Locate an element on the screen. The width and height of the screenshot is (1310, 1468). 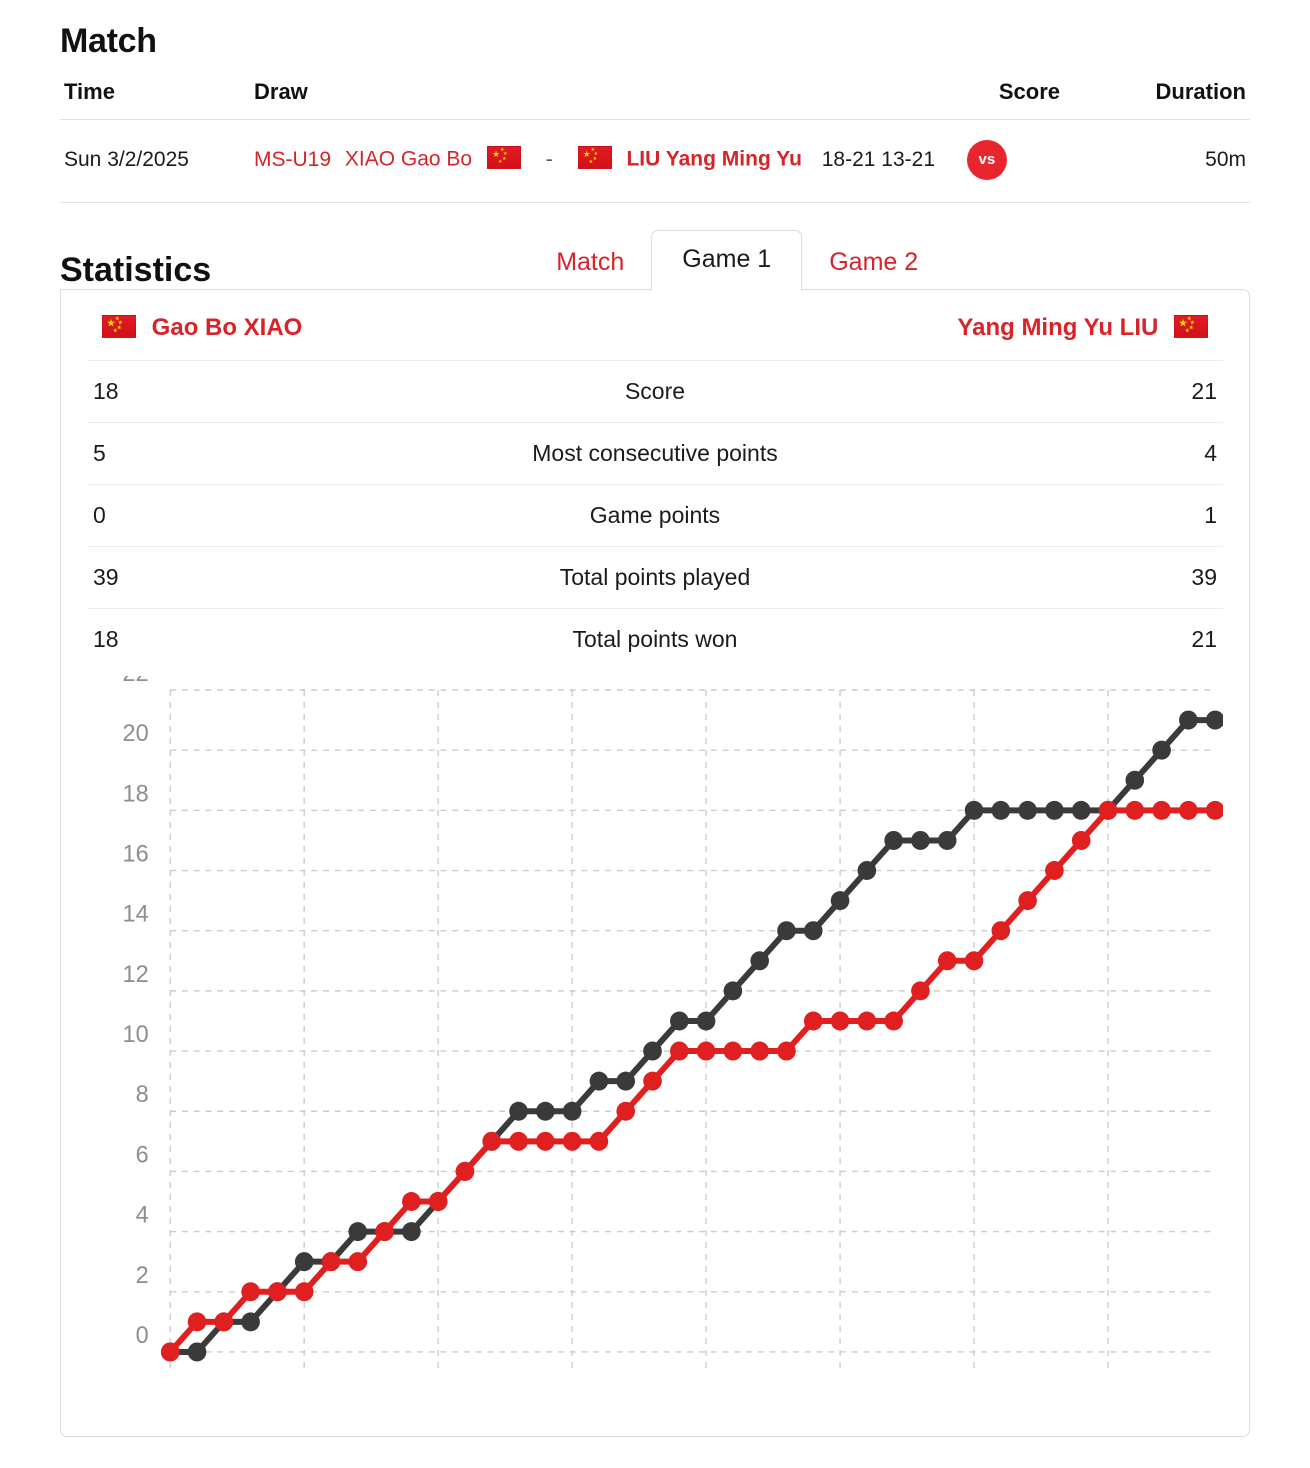
y-axis-tick-label: 4 is located at coordinates (142, 1214).